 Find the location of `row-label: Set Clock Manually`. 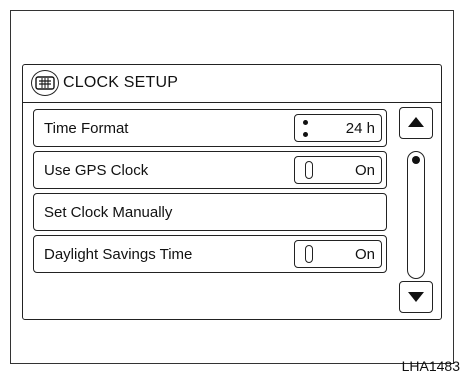

row-label: Set Clock Manually is located at coordinates (108, 212).